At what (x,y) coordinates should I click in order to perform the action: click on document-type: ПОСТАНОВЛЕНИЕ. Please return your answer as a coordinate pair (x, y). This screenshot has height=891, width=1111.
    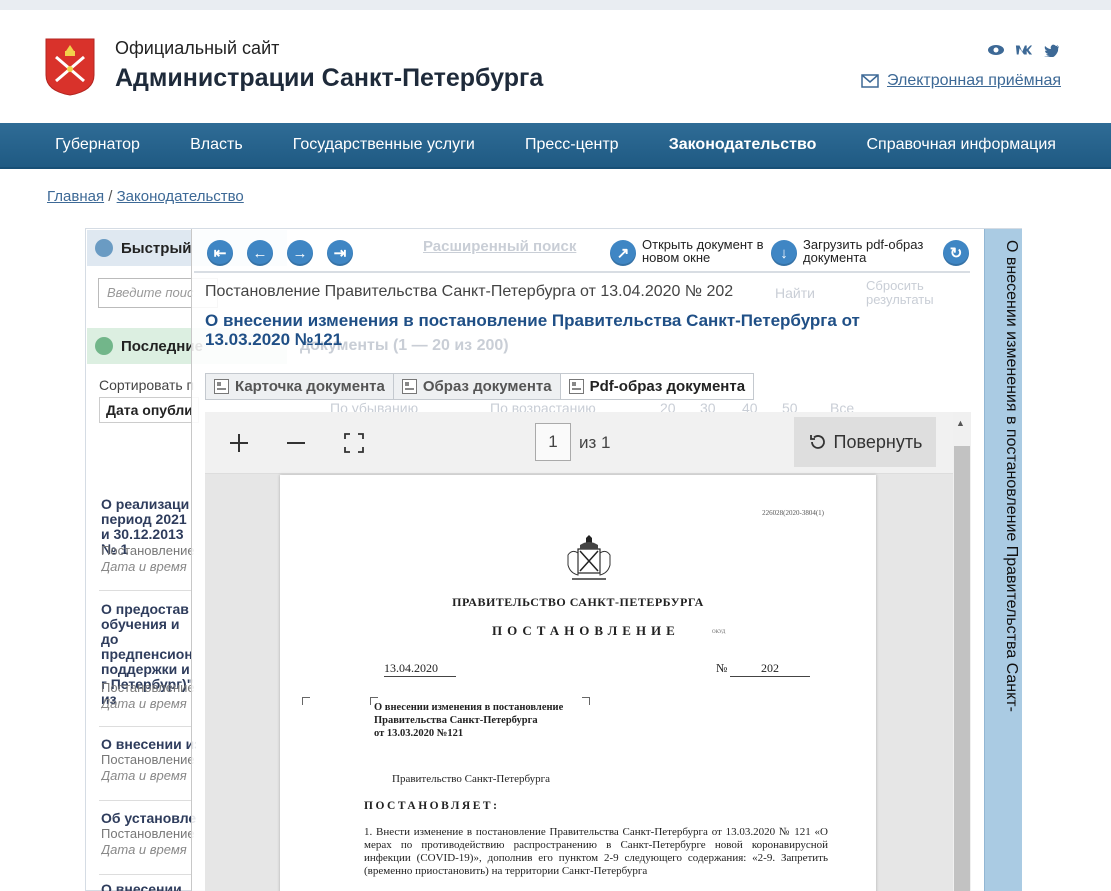
    Looking at the image, I should click on (586, 630).